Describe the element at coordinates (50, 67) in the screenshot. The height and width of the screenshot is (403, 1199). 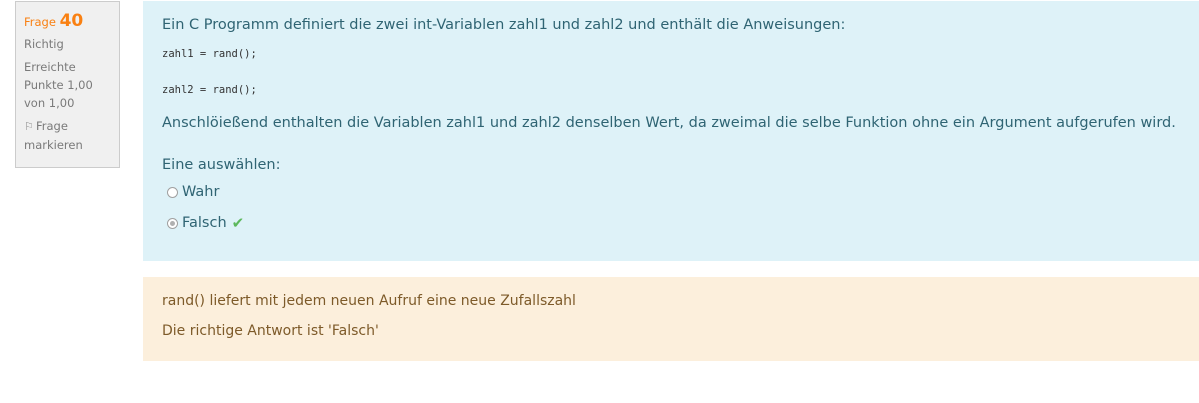
I see `grade-line: Erreichte` at that location.